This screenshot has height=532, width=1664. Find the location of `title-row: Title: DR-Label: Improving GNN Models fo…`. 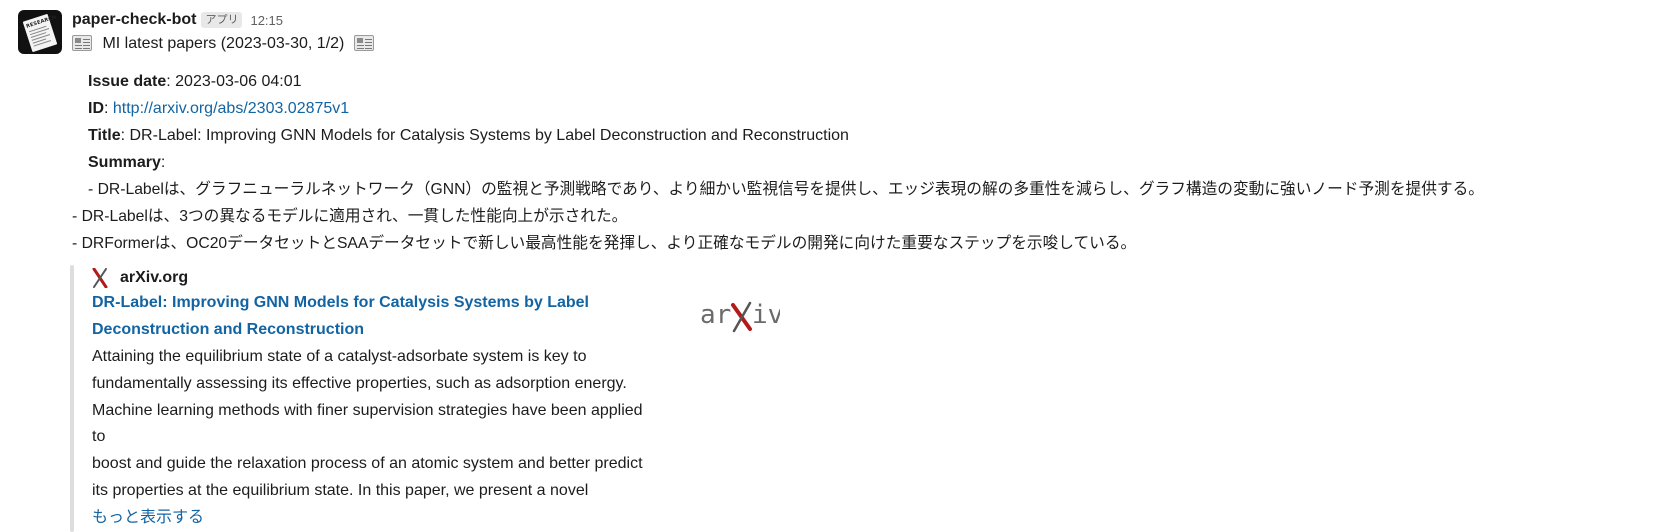

title-row: Title: DR-Label: Improving GNN Models fo… is located at coordinates (468, 136).